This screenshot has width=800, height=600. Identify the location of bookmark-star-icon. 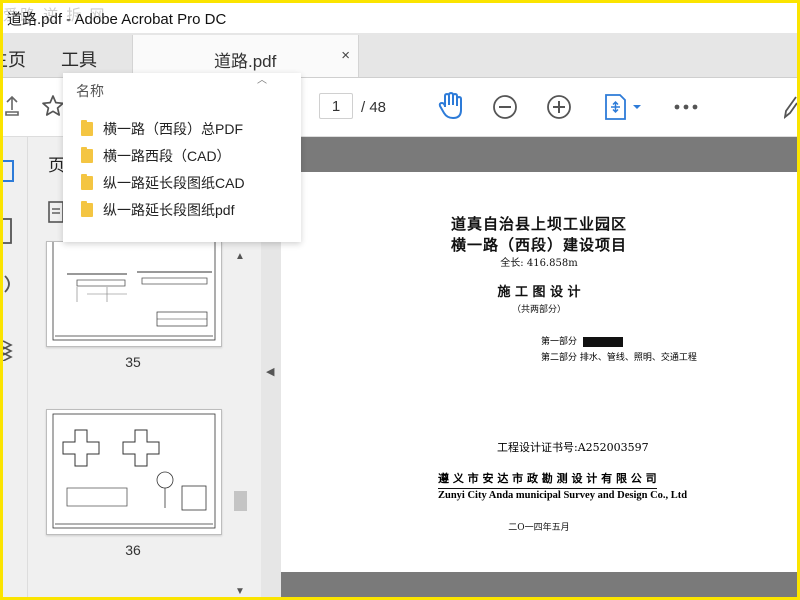
(53, 106).